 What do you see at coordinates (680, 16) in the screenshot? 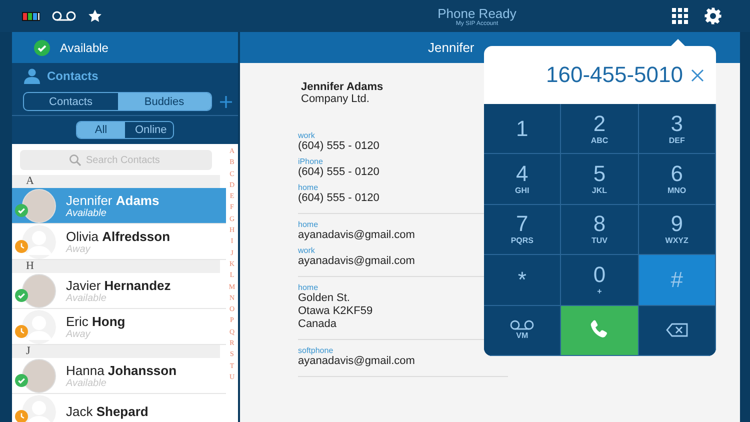
I see `dialpad-icon` at bounding box center [680, 16].